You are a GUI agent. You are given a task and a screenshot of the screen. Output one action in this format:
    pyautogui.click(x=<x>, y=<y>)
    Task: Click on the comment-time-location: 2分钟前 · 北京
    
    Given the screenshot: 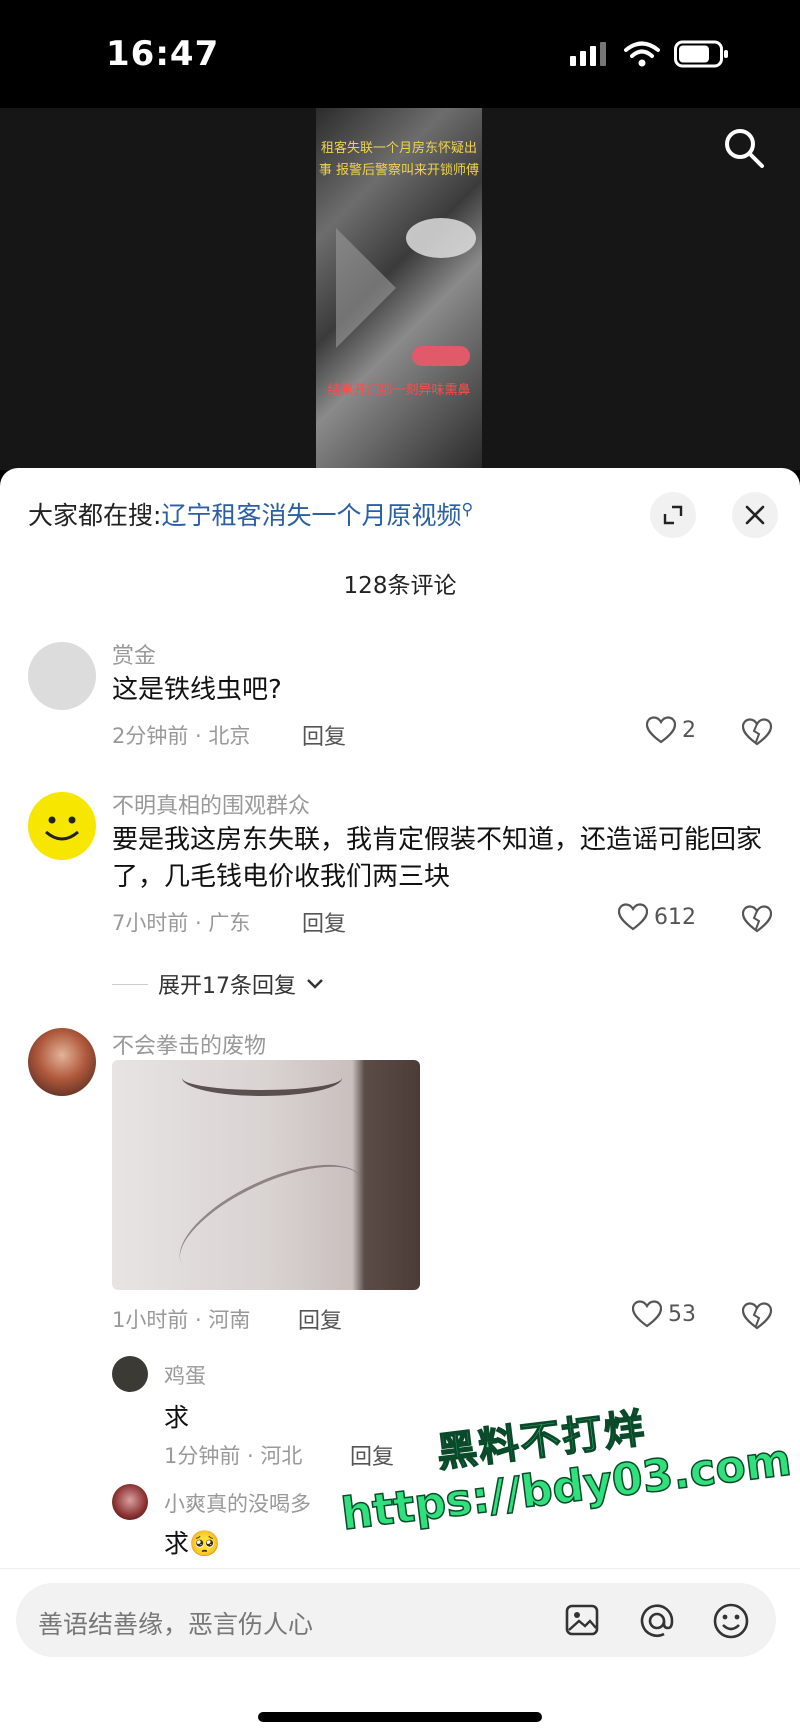 What is the action you would take?
    pyautogui.click(x=181, y=736)
    